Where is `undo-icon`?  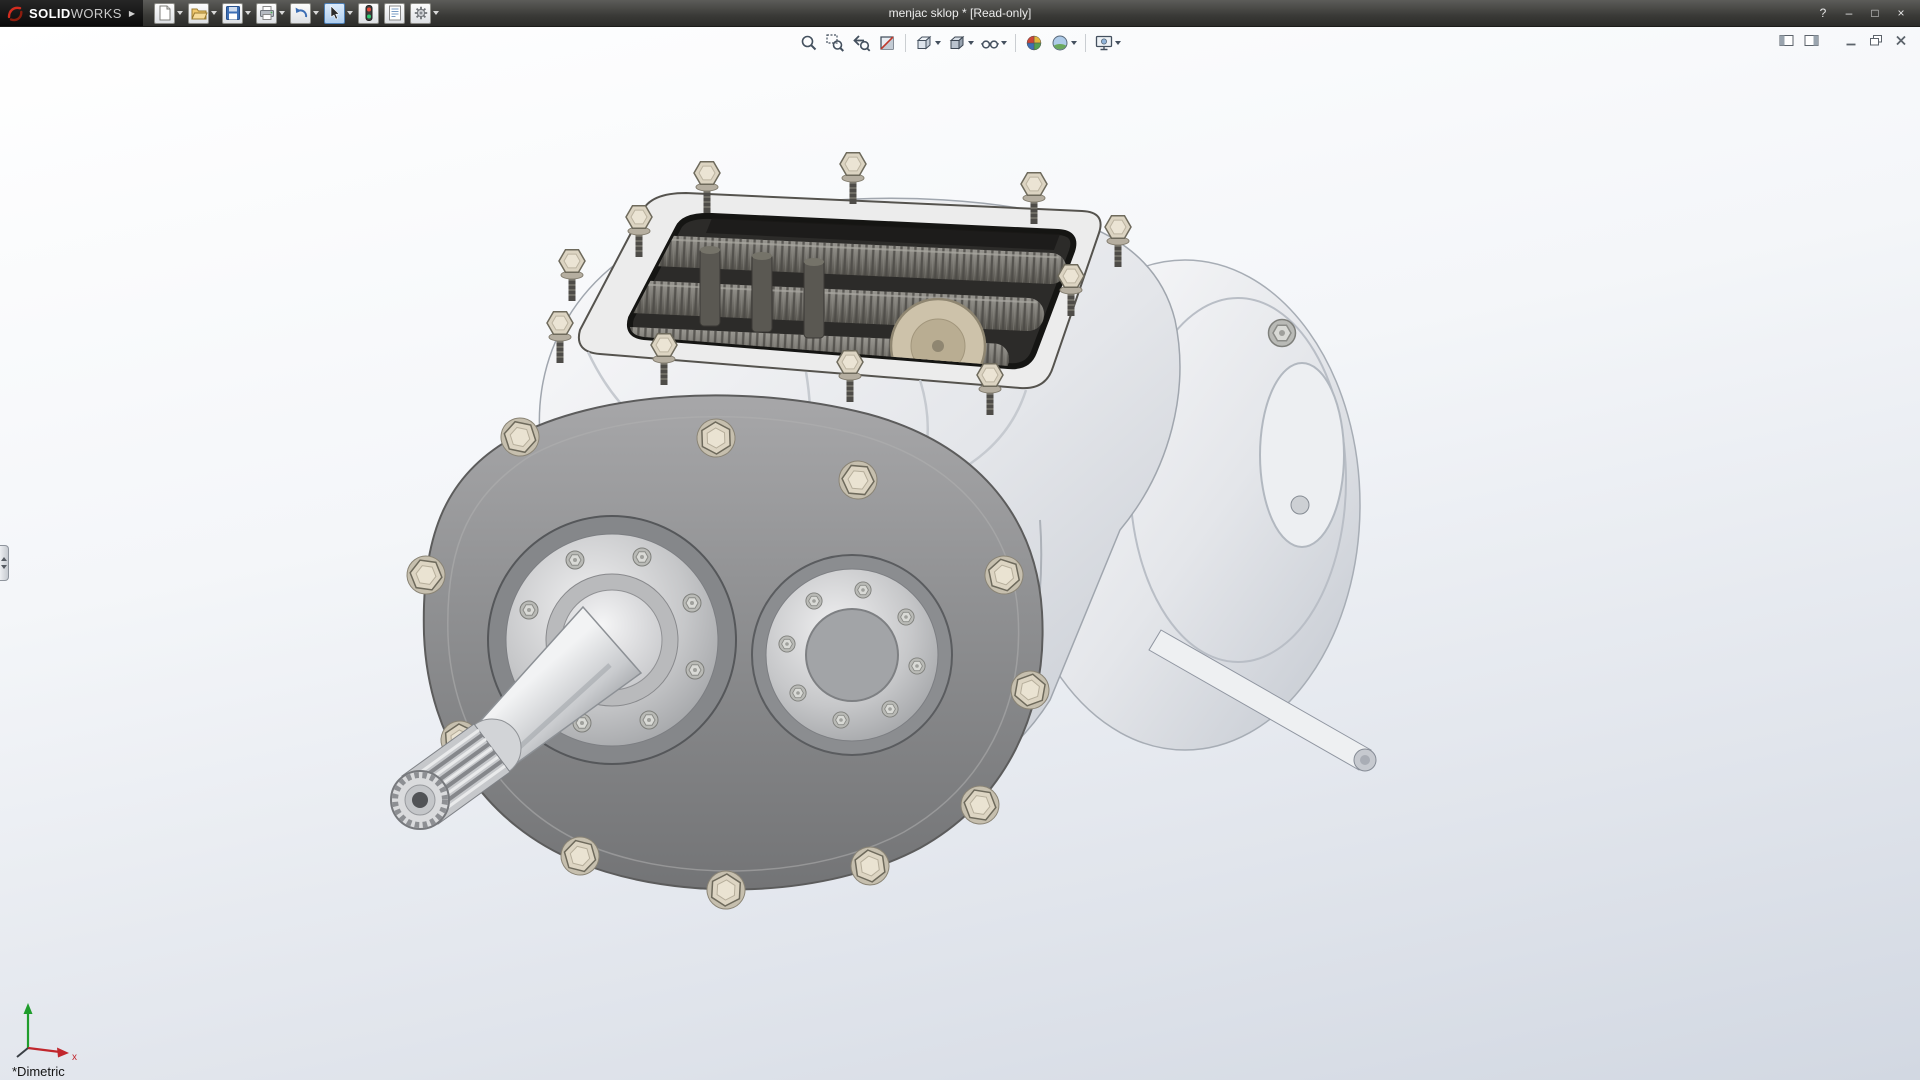
undo-icon is located at coordinates (301, 13).